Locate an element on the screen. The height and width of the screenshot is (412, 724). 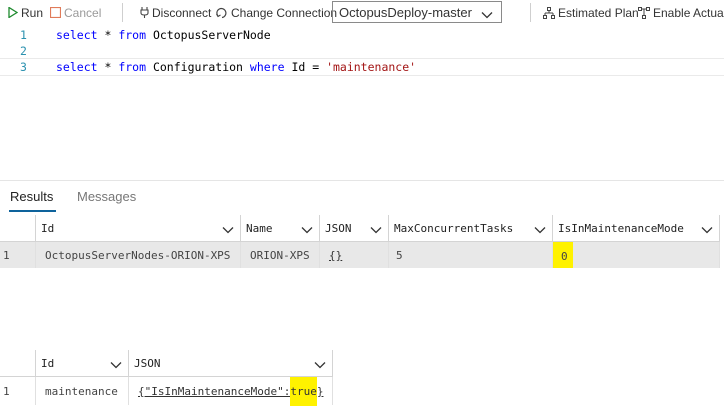
cell-name: ORION-XPS is located at coordinates (280, 255).